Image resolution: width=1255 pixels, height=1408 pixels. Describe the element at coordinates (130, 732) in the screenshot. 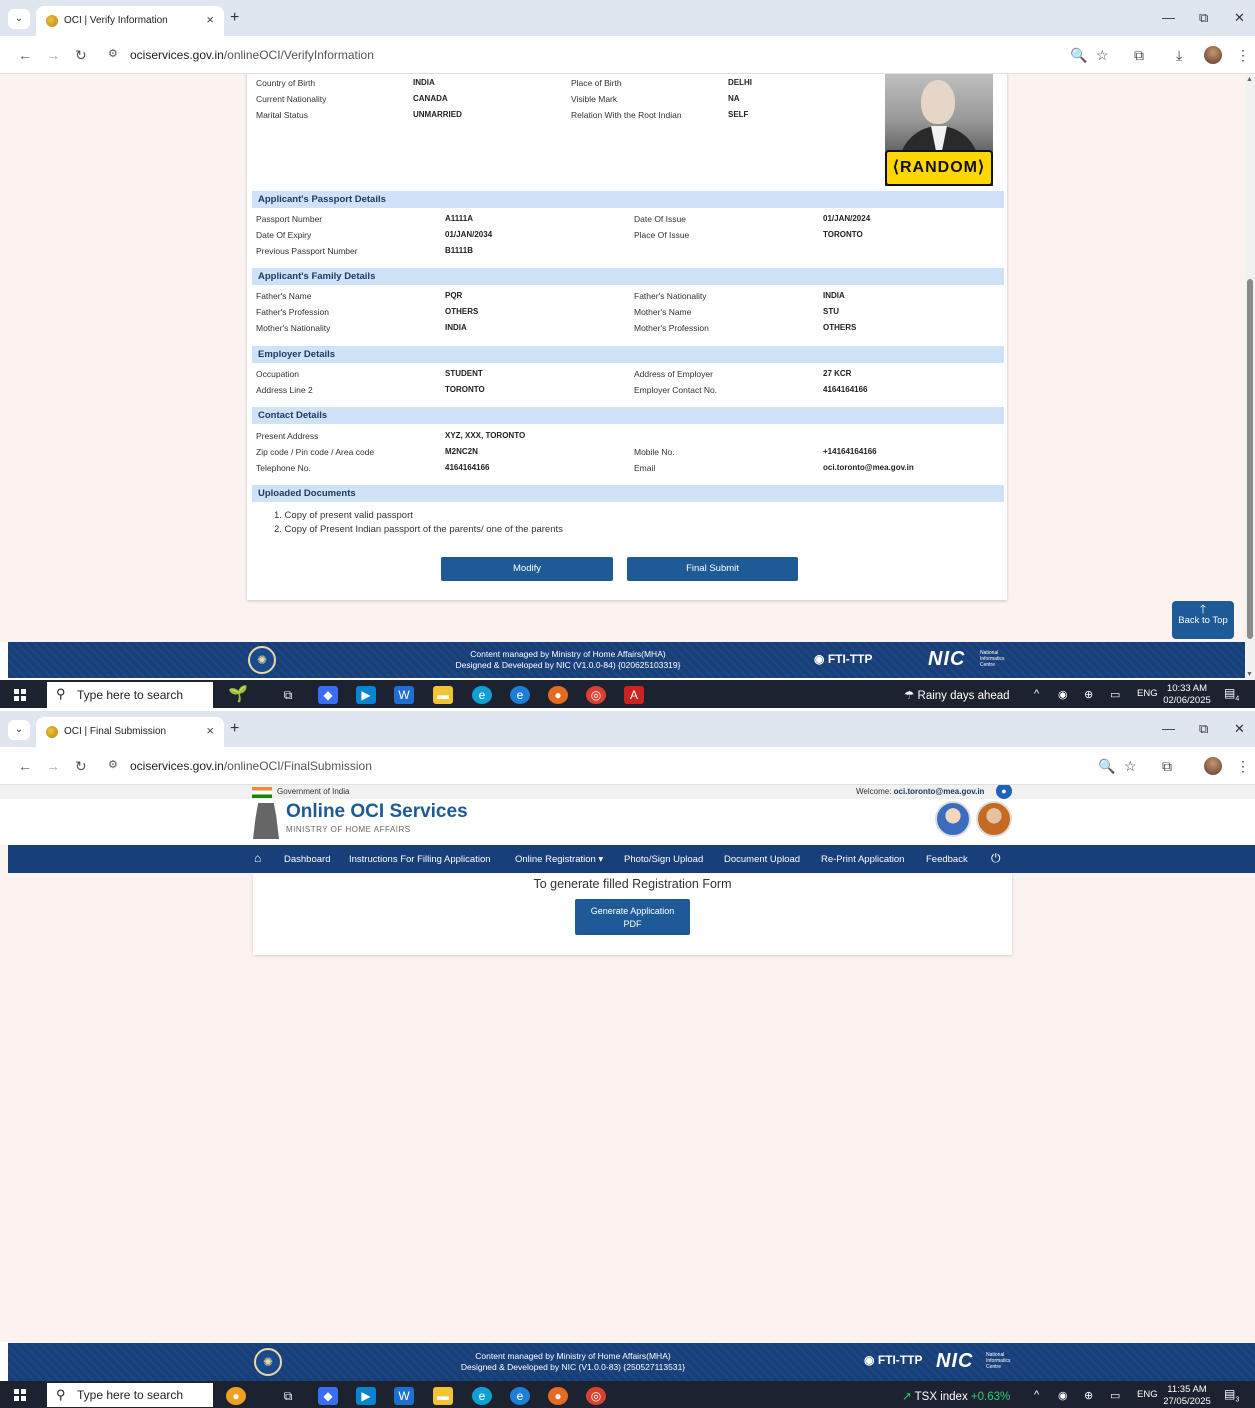

I see `tab-final-submission: OCI | Final Submission ×` at that location.